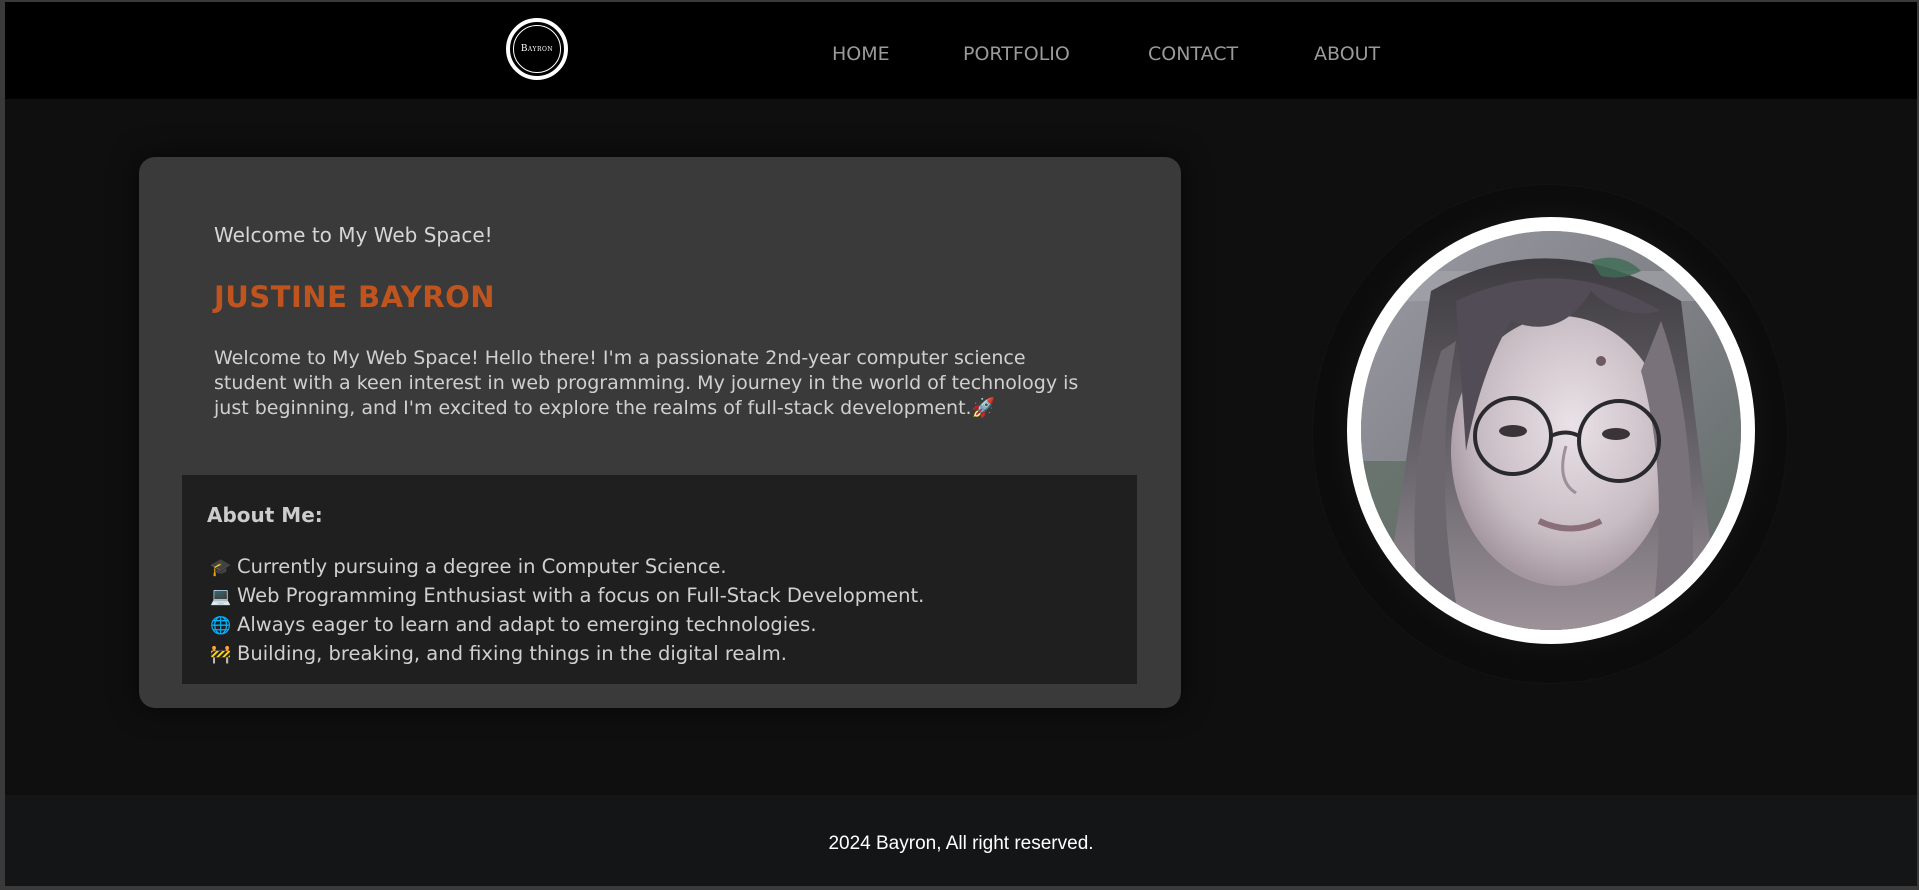 This screenshot has height=890, width=1919. What do you see at coordinates (1193, 54) in the screenshot?
I see `nav-contact: CONTACT` at bounding box center [1193, 54].